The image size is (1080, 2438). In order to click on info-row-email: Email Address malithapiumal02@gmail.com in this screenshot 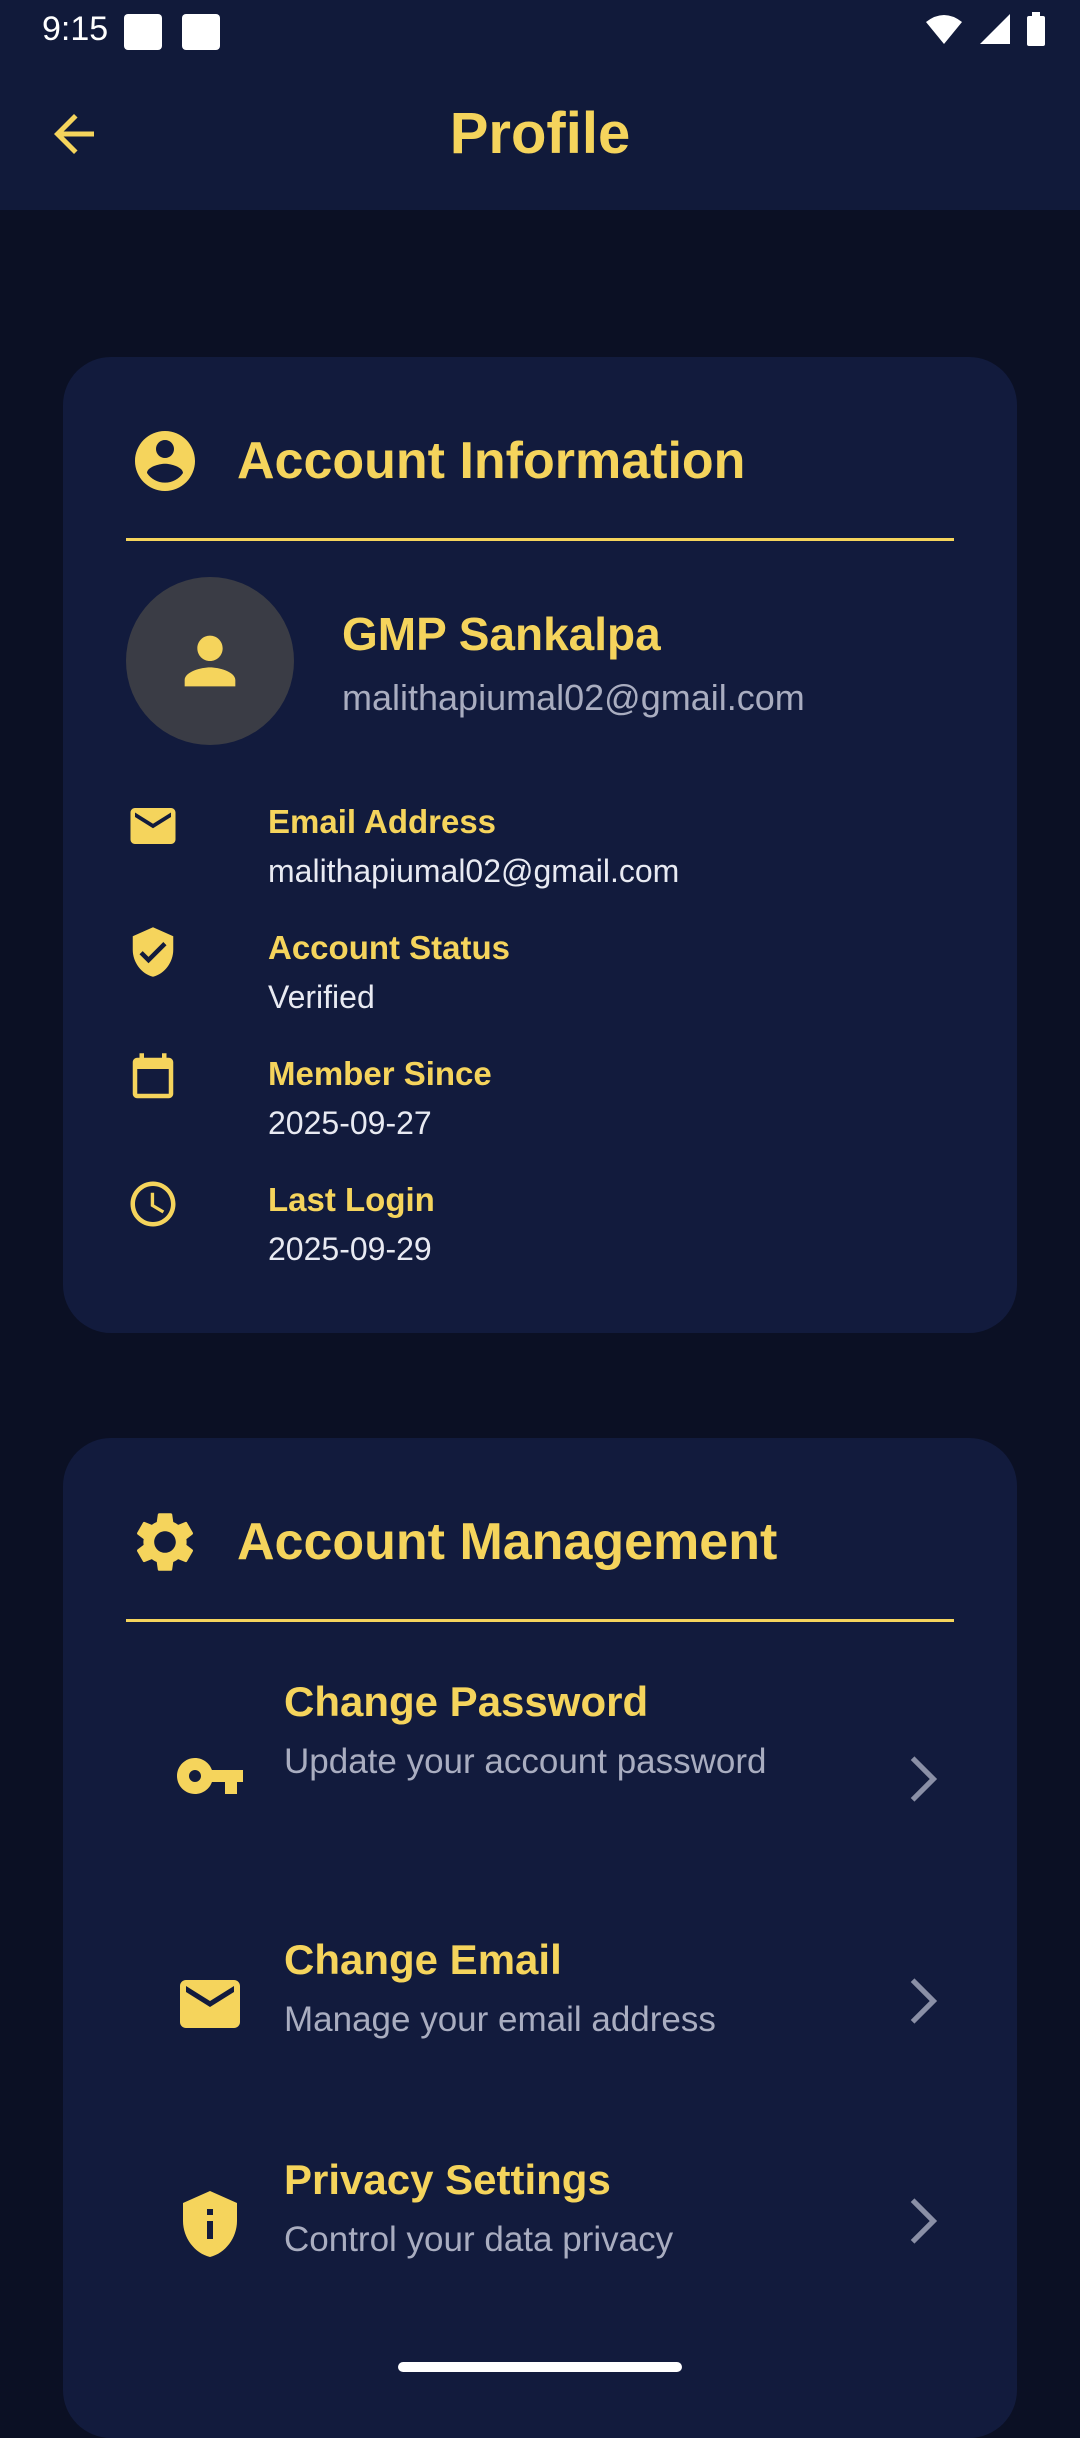, I will do `click(536, 854)`.